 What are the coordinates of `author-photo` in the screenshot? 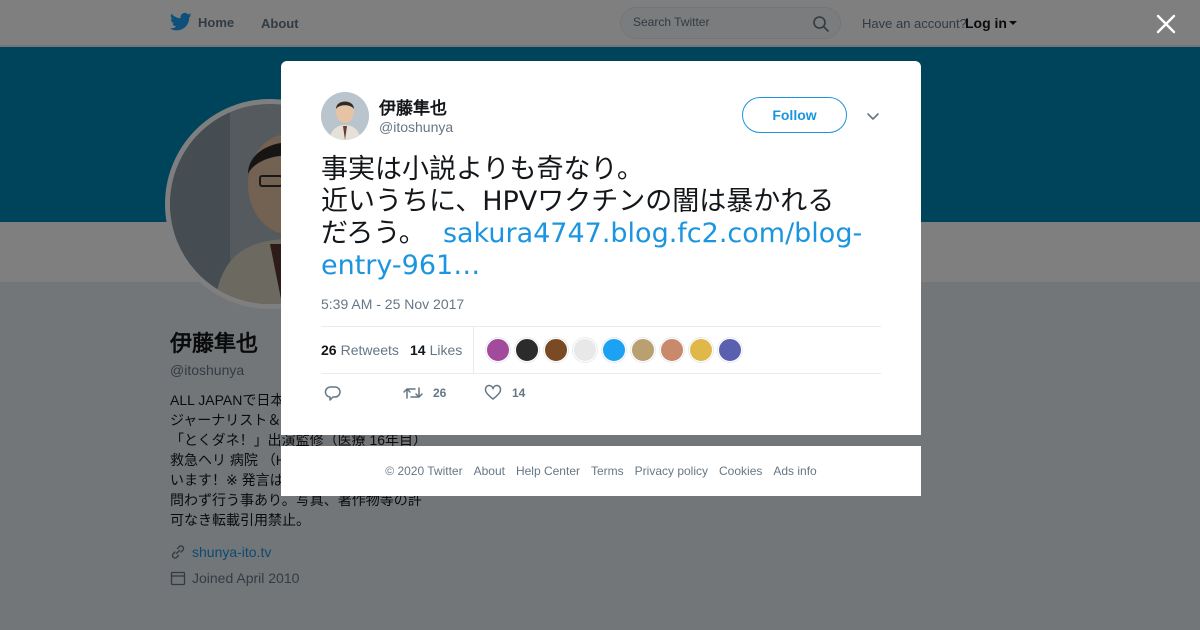 It's located at (345, 116).